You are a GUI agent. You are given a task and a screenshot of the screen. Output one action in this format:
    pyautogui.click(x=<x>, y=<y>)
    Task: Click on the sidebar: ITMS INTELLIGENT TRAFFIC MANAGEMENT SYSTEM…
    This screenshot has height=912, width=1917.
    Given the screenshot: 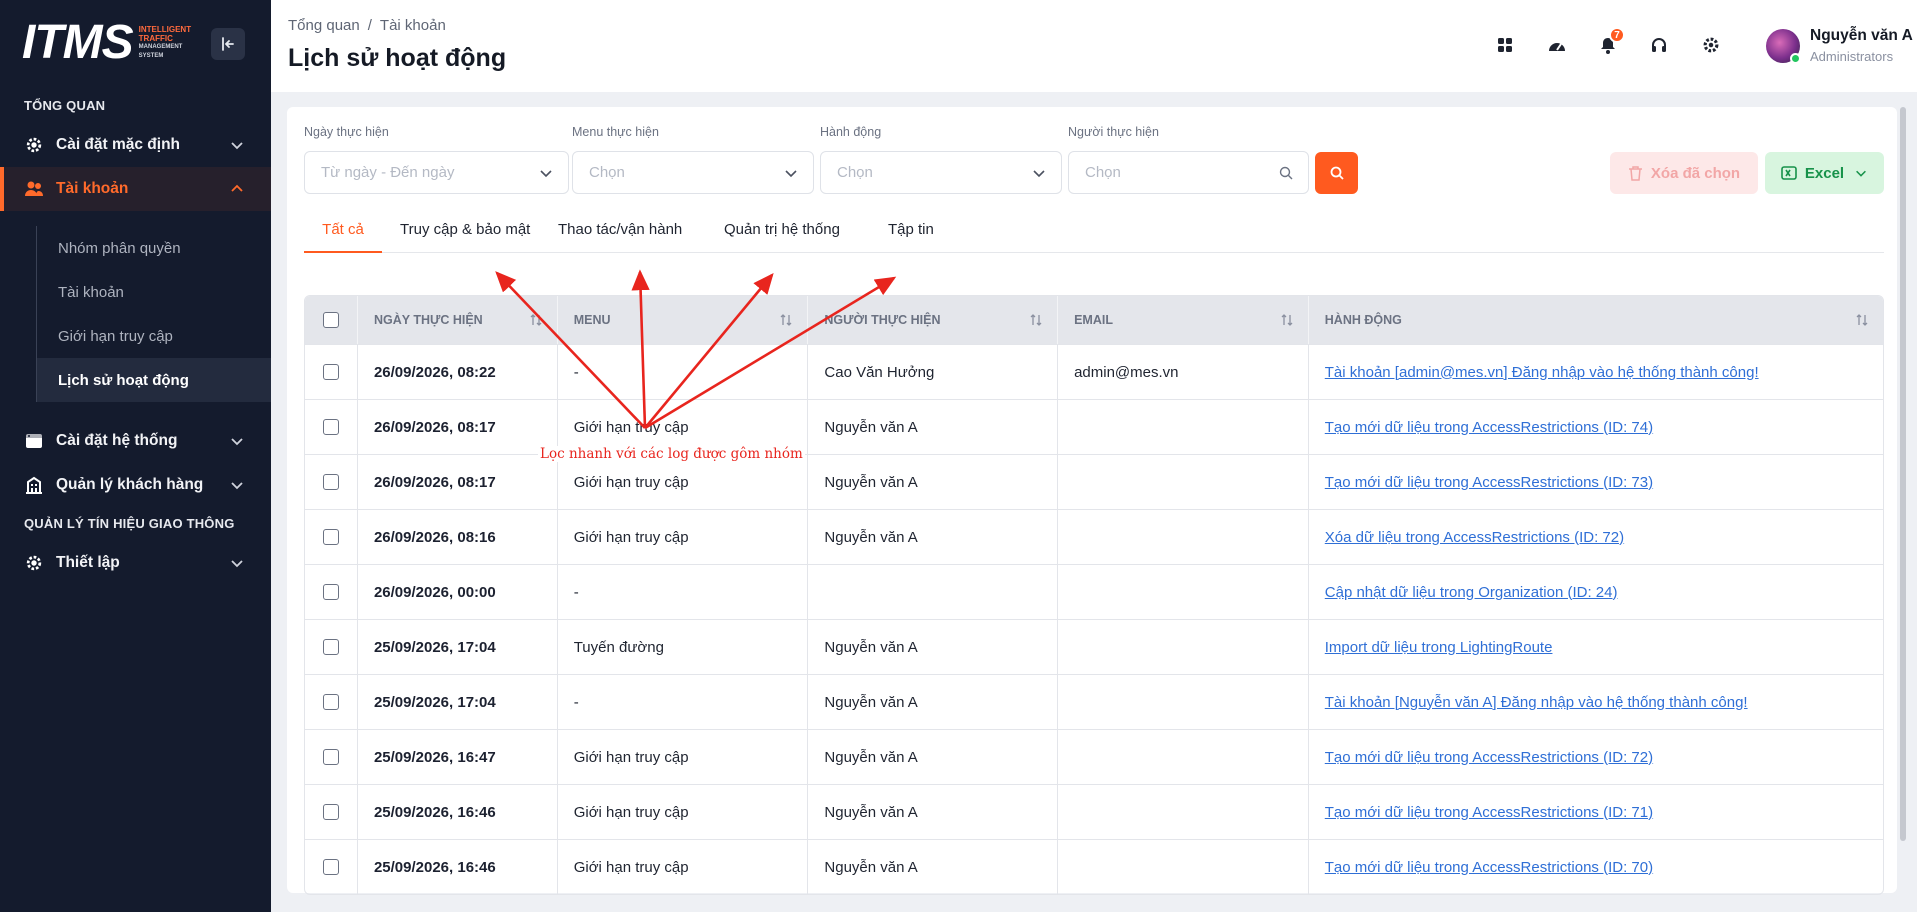 What is the action you would take?
    pyautogui.click(x=135, y=456)
    